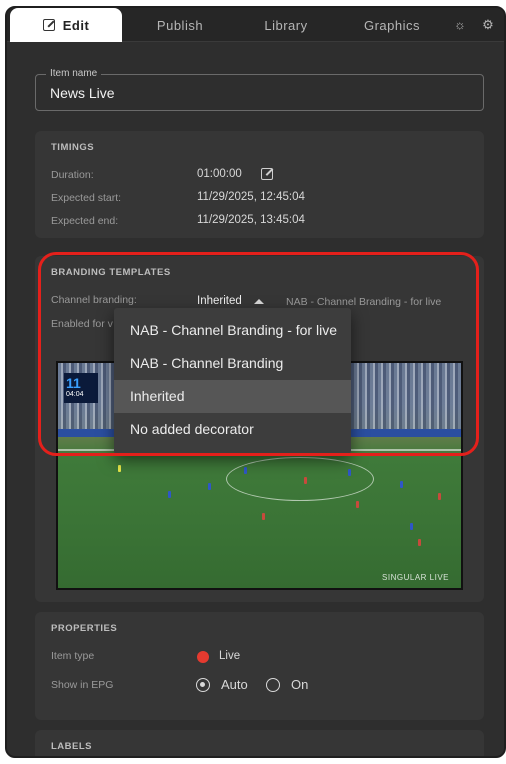 The image size is (506, 764). Describe the element at coordinates (111, 272) in the screenshot. I see `branding-title: BRANDING TEMPLATES` at that location.